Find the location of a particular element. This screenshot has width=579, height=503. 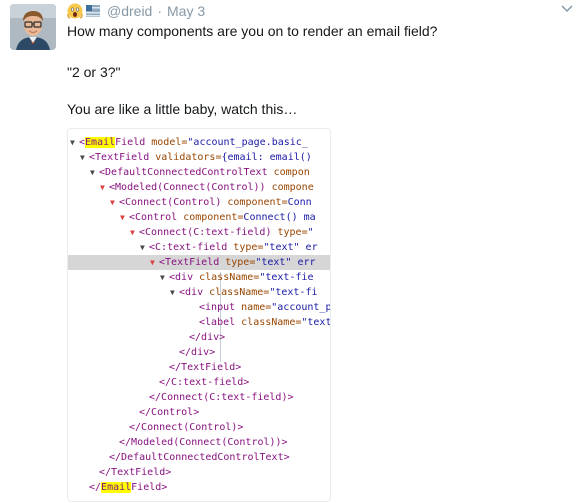

code-line: ▼ <Connect(Control) component=Conn is located at coordinates (199, 202).